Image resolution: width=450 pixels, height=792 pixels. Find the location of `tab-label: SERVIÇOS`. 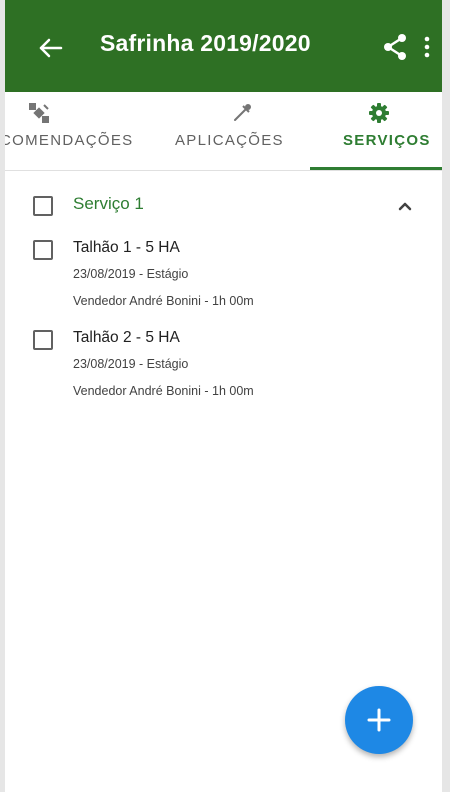

tab-label: SERVIÇOS is located at coordinates (387, 140).